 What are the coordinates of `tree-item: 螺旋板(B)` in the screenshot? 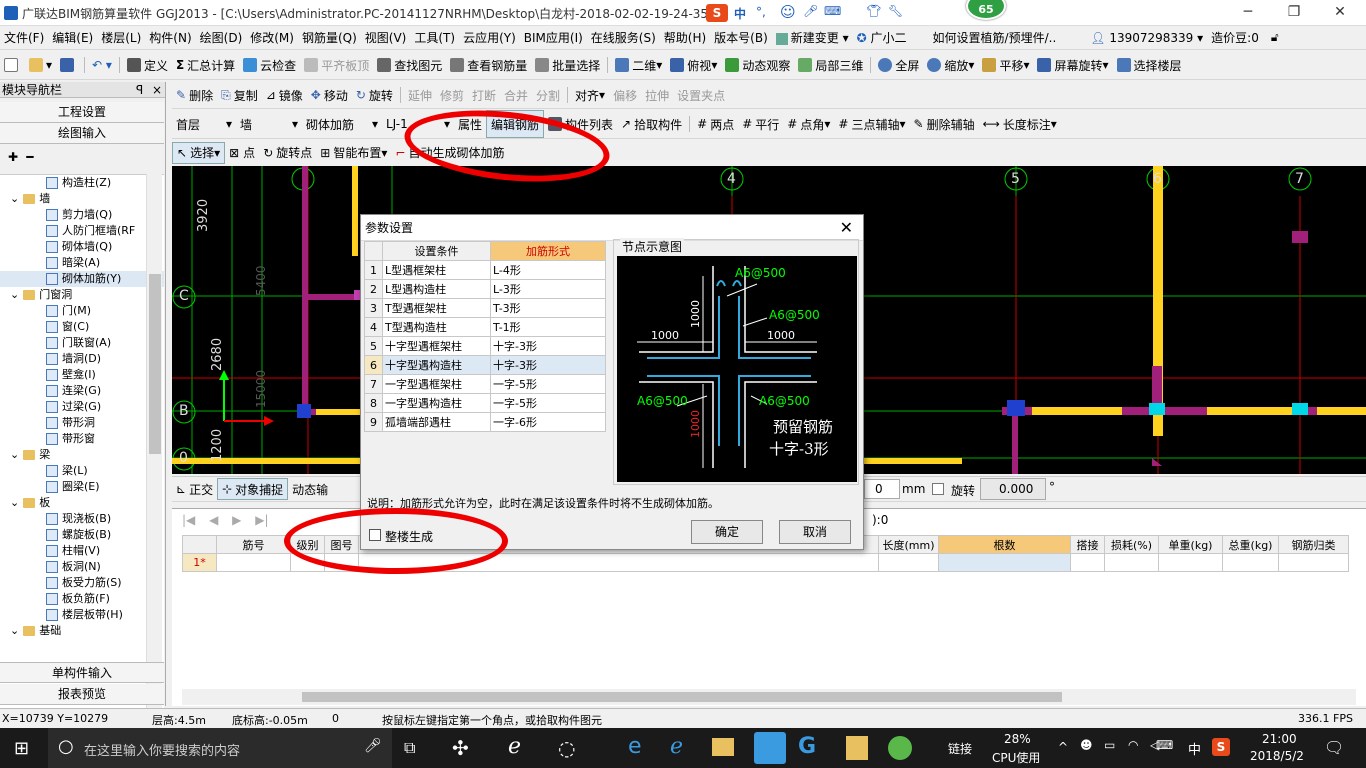 It's located at (82, 535).